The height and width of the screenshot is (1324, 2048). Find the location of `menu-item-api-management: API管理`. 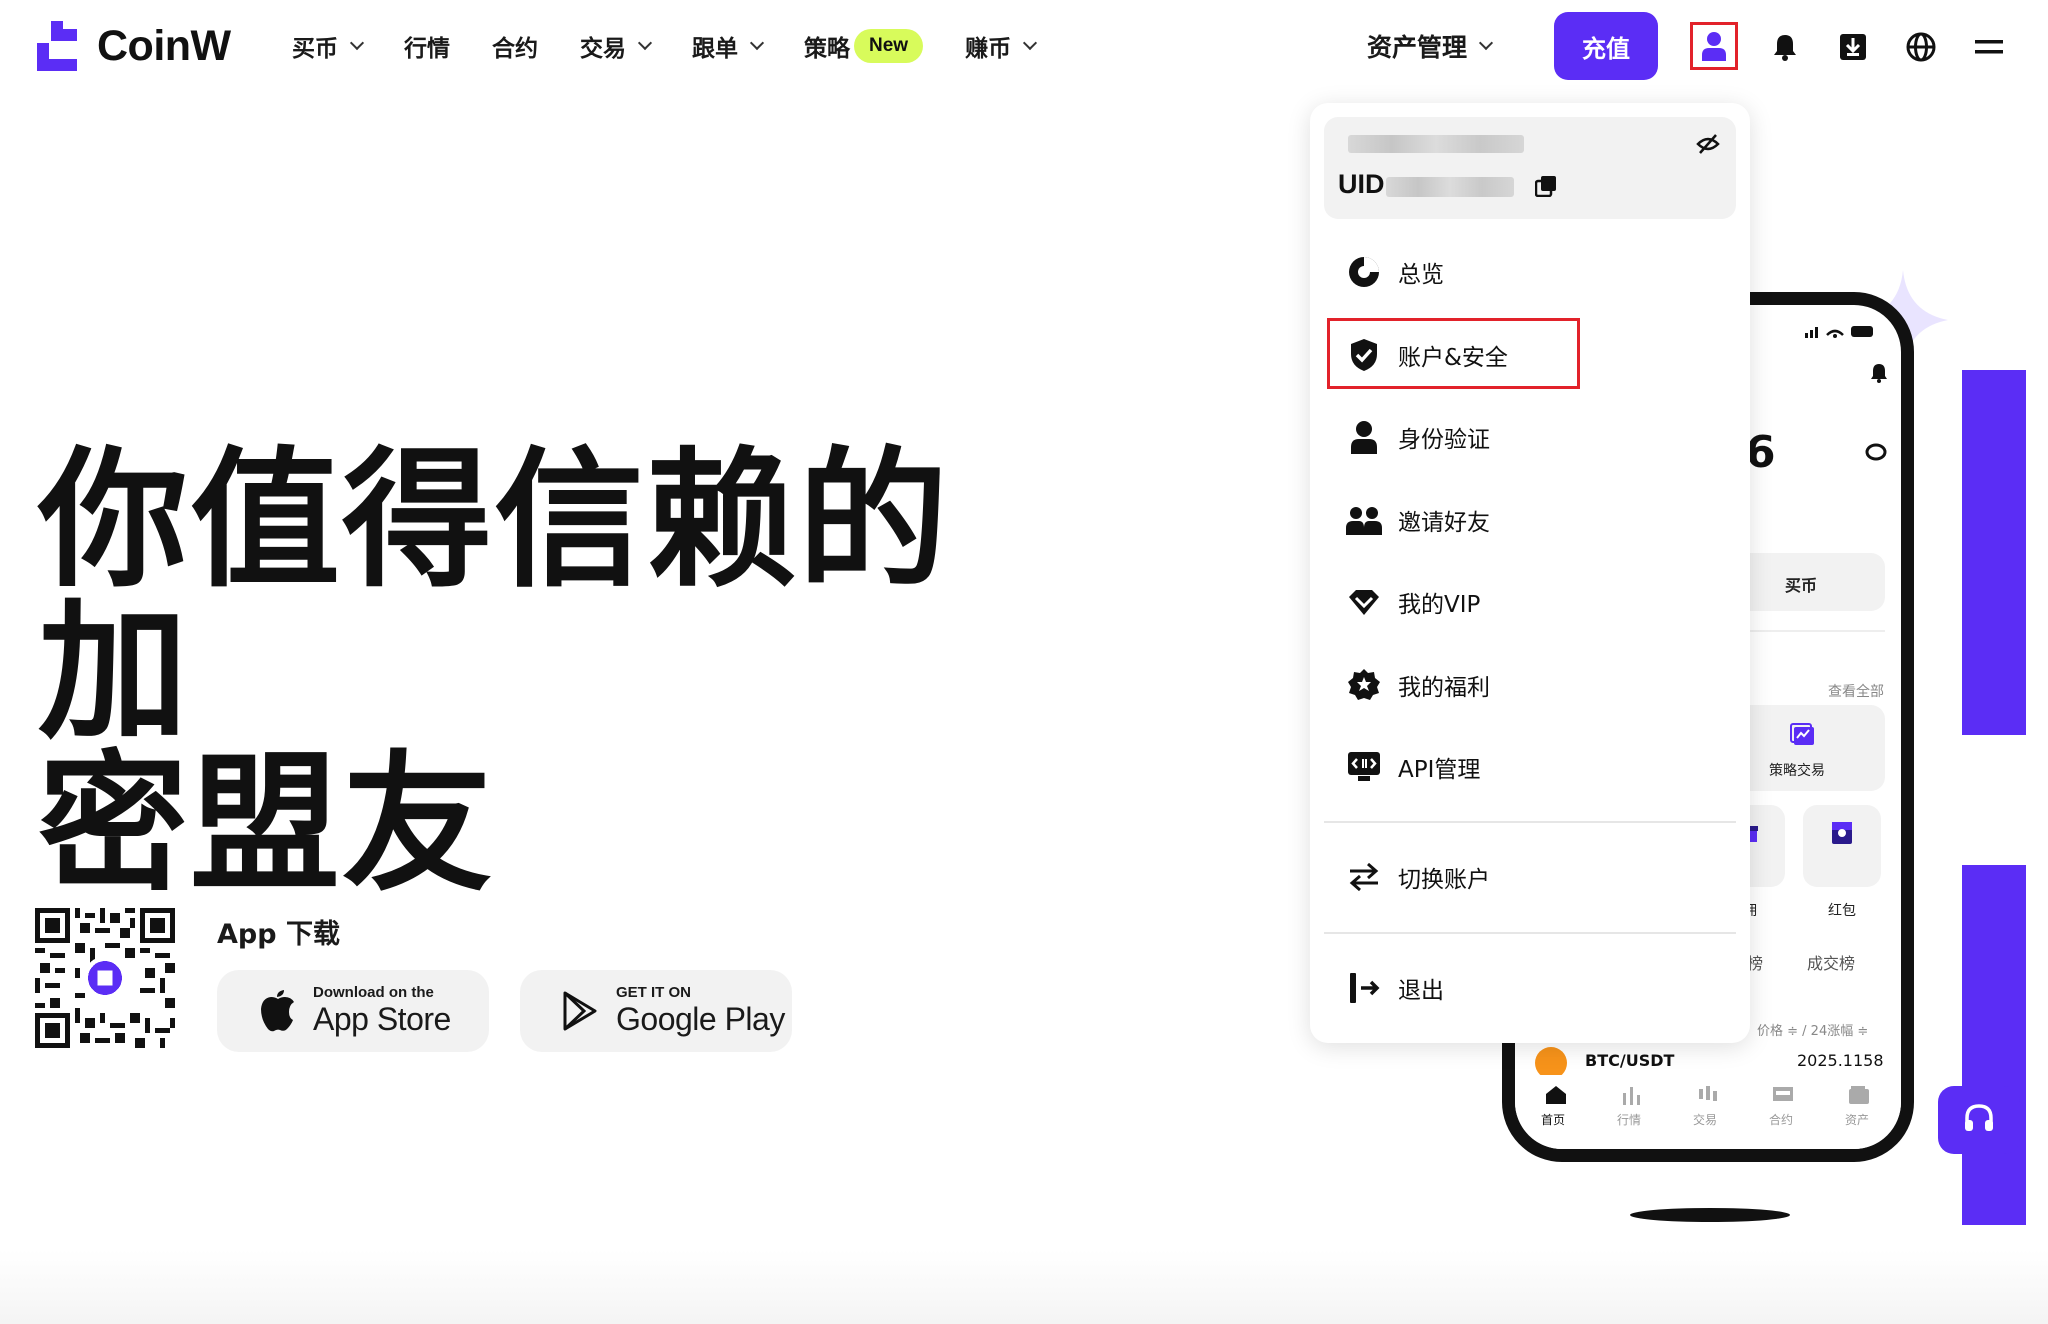

menu-item-api-management: API管理 is located at coordinates (1530, 767).